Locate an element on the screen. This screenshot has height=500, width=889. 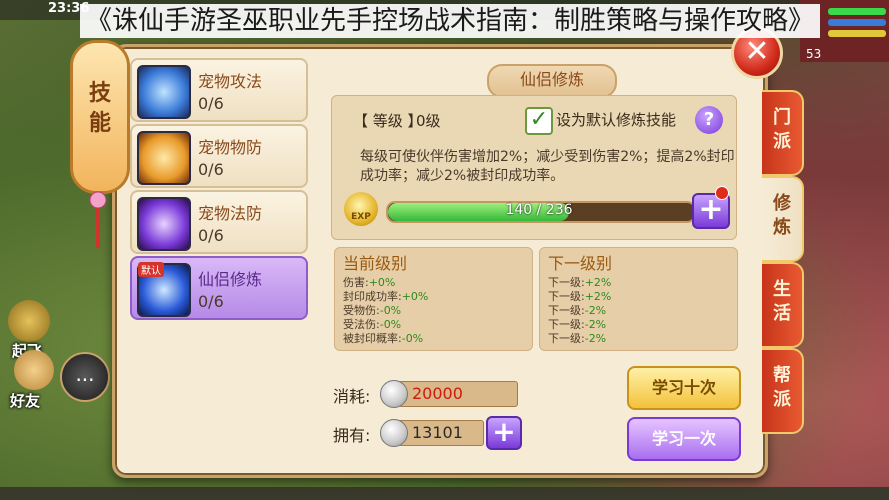
level-label: 【 等级 】 is located at coordinates (388, 121).